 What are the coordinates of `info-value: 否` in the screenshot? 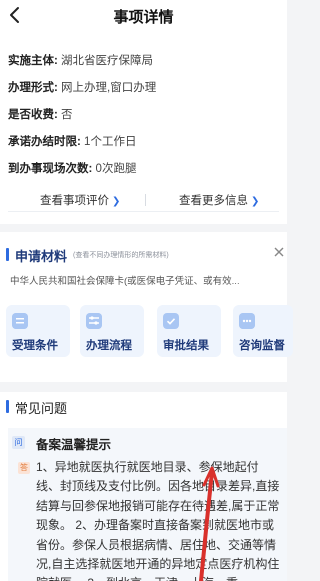 It's located at (67, 115).